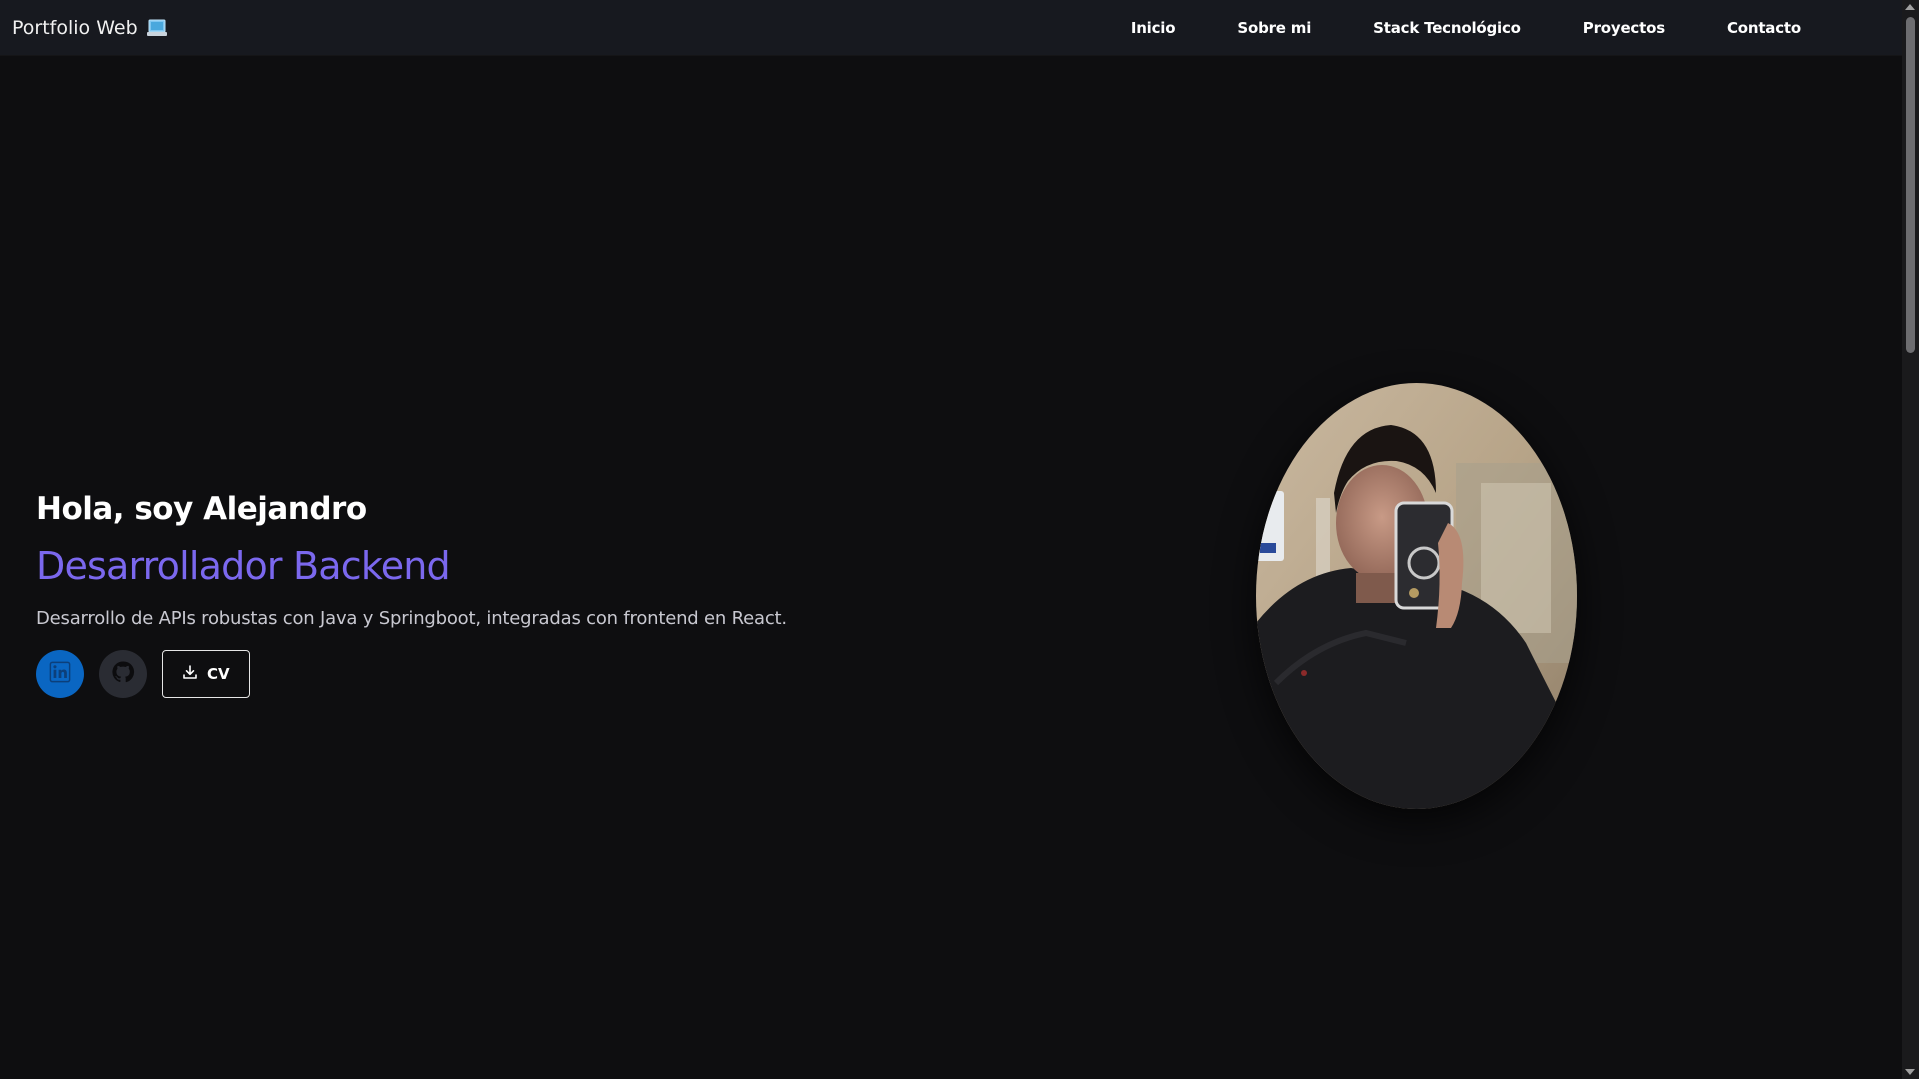  Describe the element at coordinates (1416, 596) in the screenshot. I see `profile-photo` at that location.